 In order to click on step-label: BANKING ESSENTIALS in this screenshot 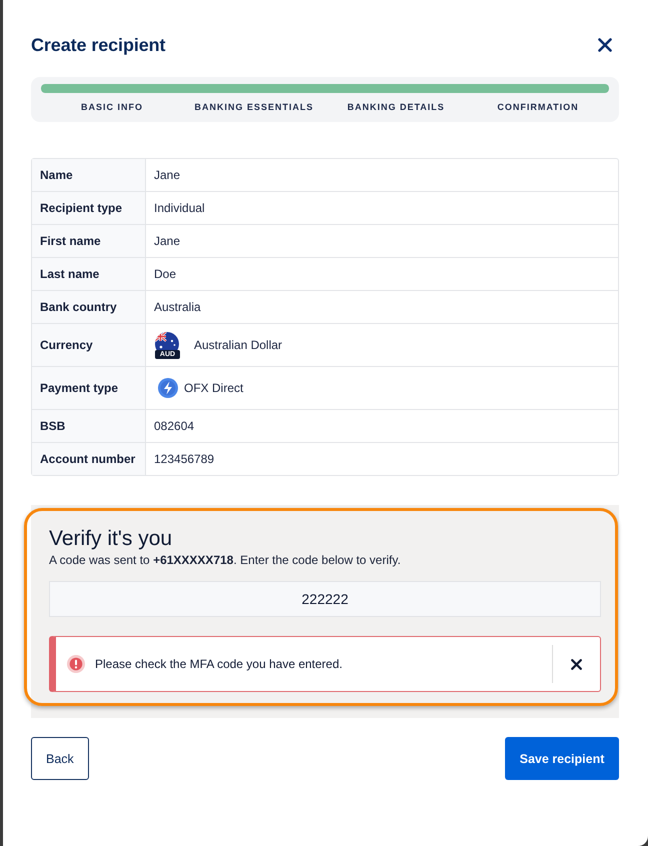, I will do `click(254, 107)`.